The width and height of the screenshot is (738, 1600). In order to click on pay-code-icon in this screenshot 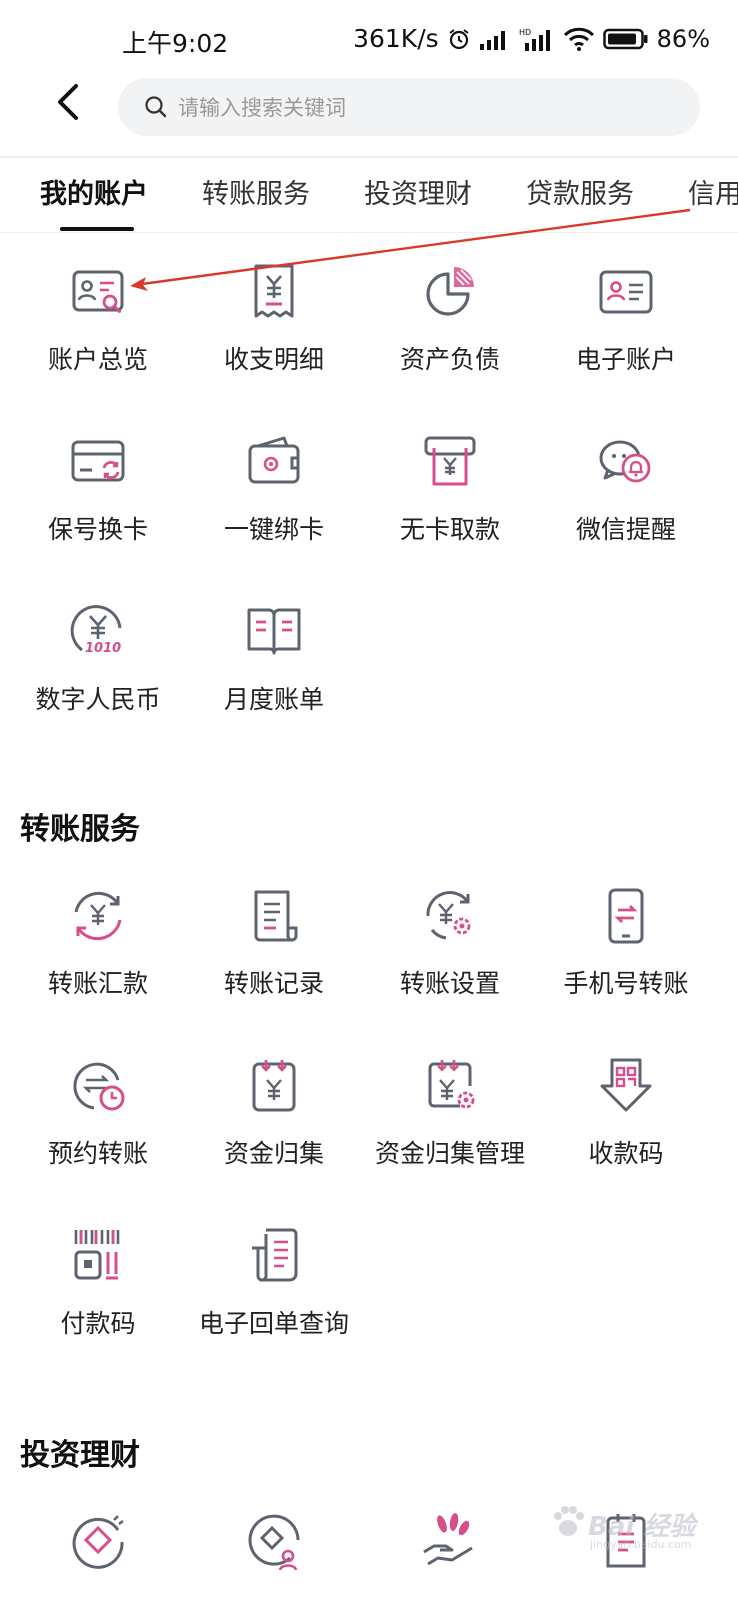, I will do `click(97, 1255)`.